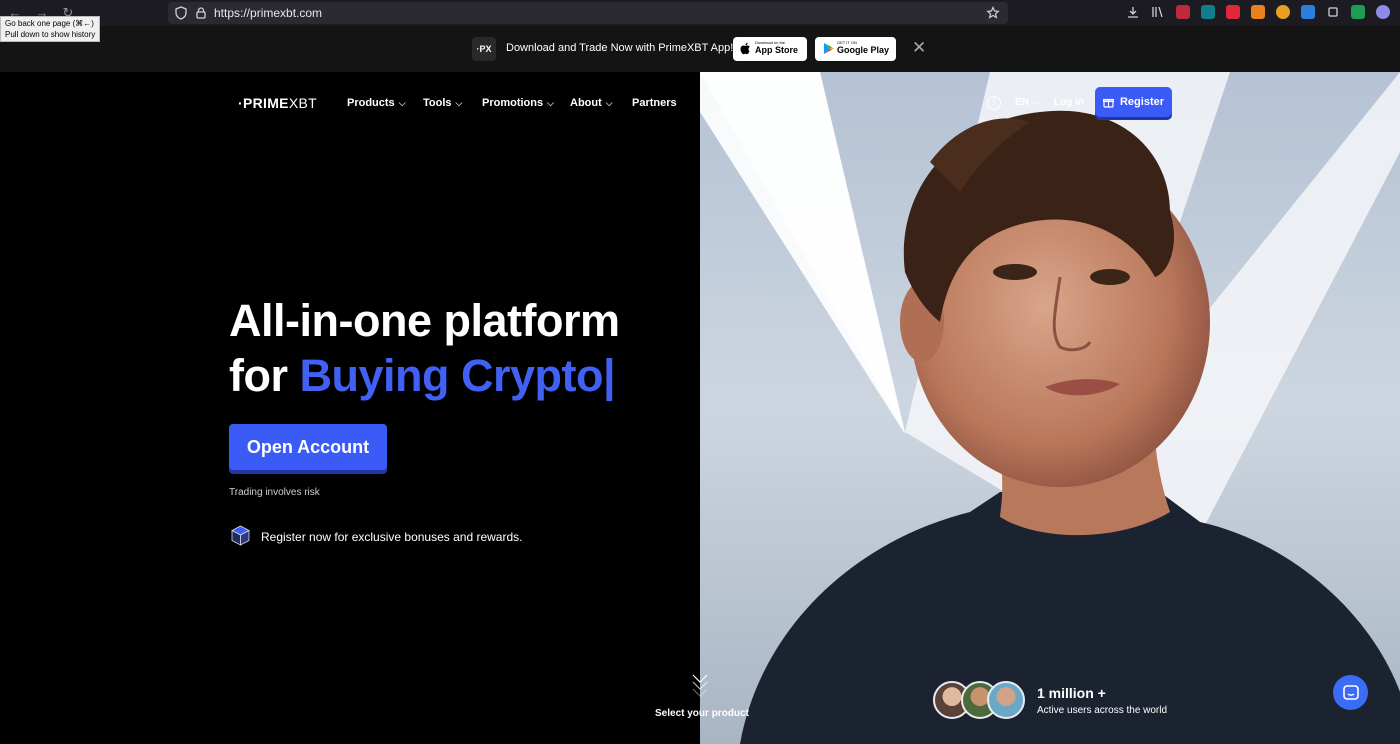 This screenshot has height=744, width=1400. I want to click on gift-icon, so click(1108, 103).